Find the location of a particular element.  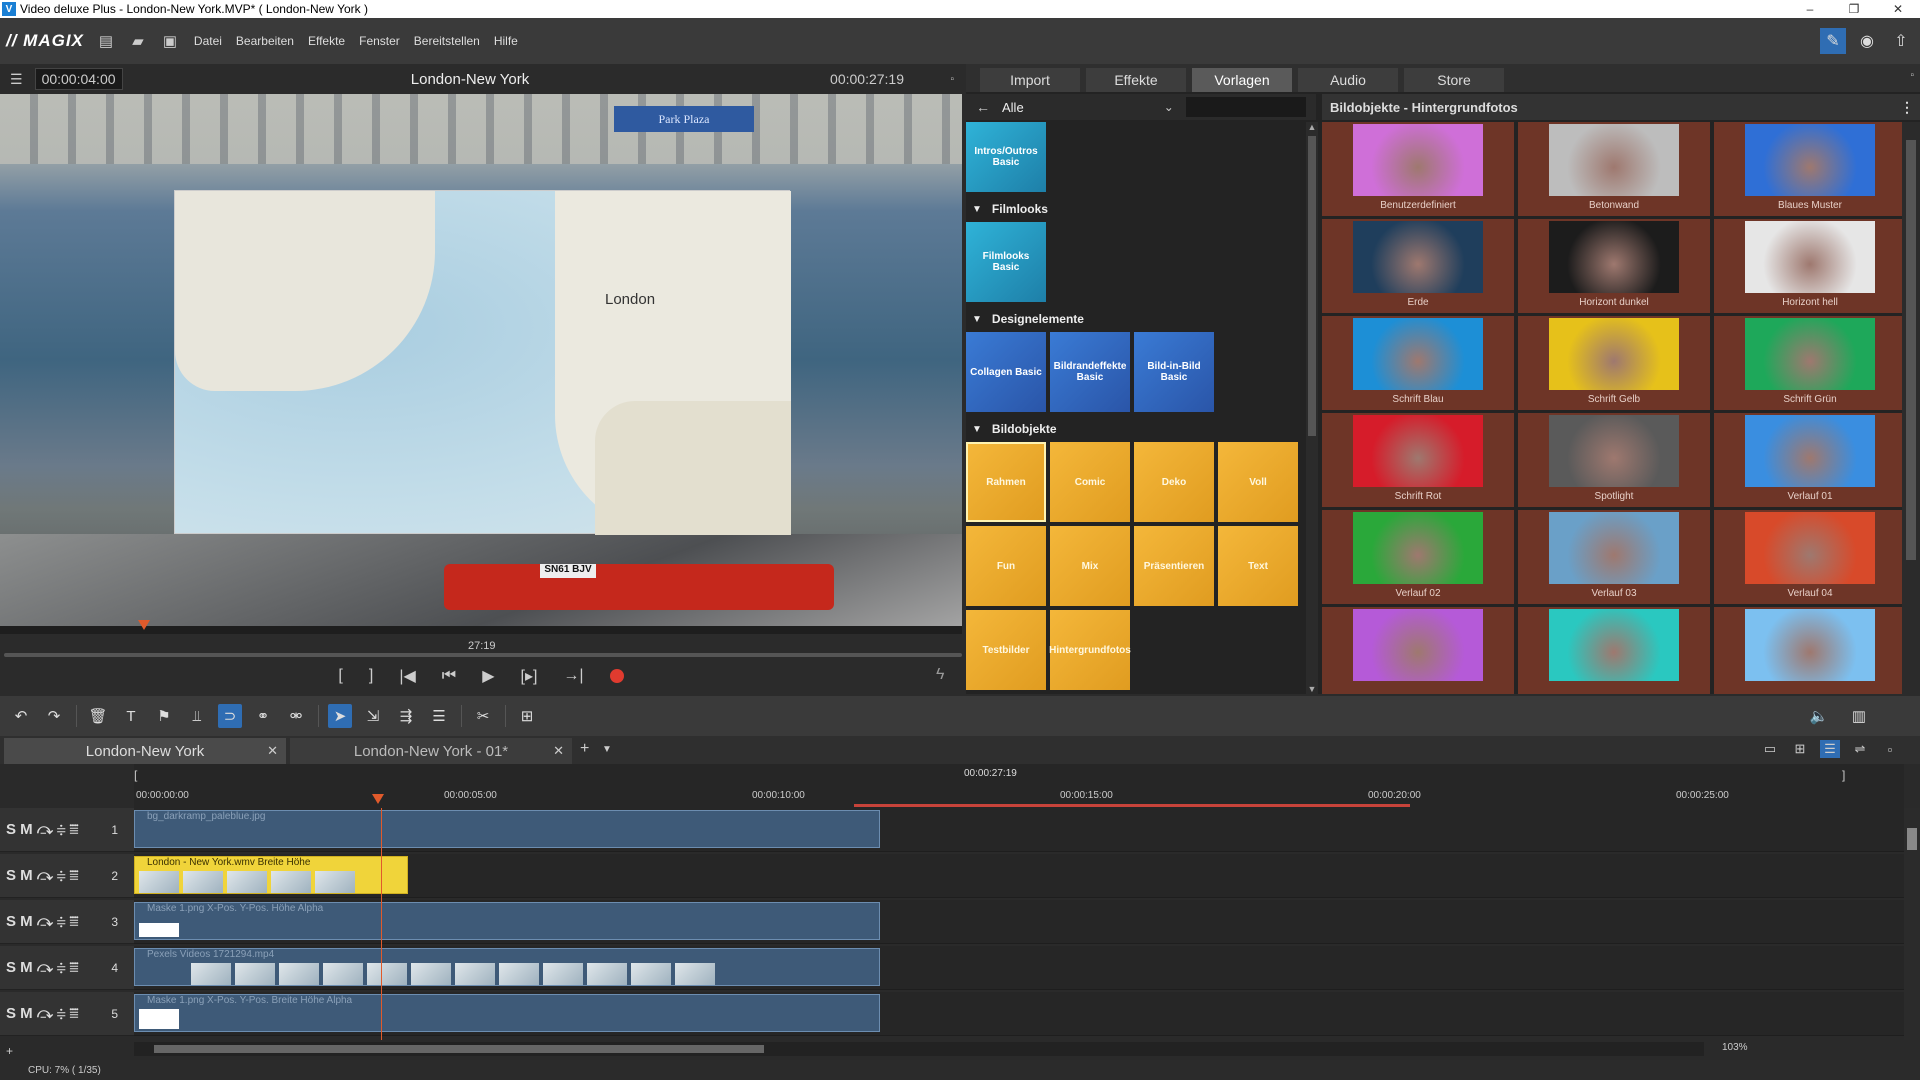

tile-intros-outros: Intros/Outros Basic is located at coordinates (1006, 157).